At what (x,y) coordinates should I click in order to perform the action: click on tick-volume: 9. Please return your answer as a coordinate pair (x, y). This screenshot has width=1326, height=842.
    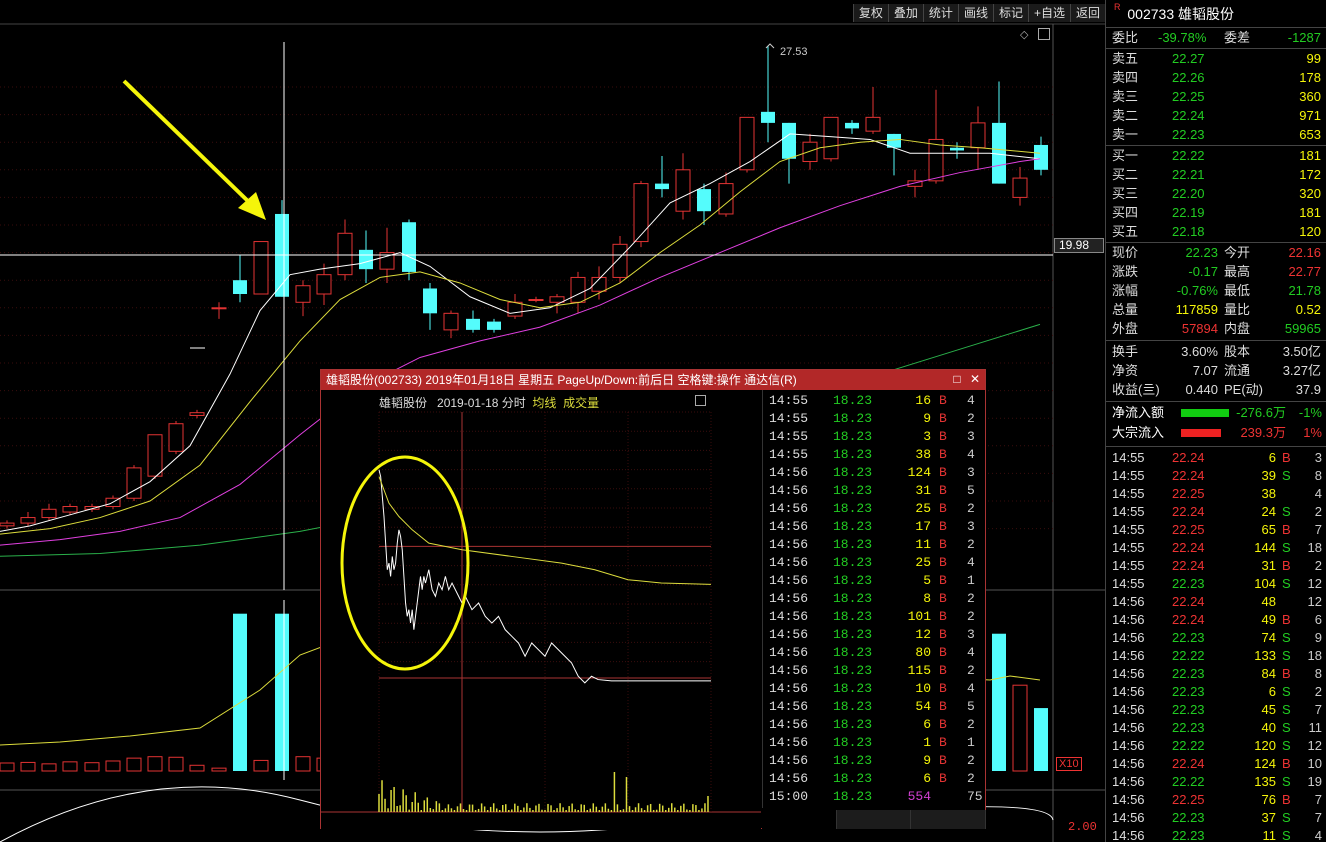
    Looking at the image, I should click on (927, 418).